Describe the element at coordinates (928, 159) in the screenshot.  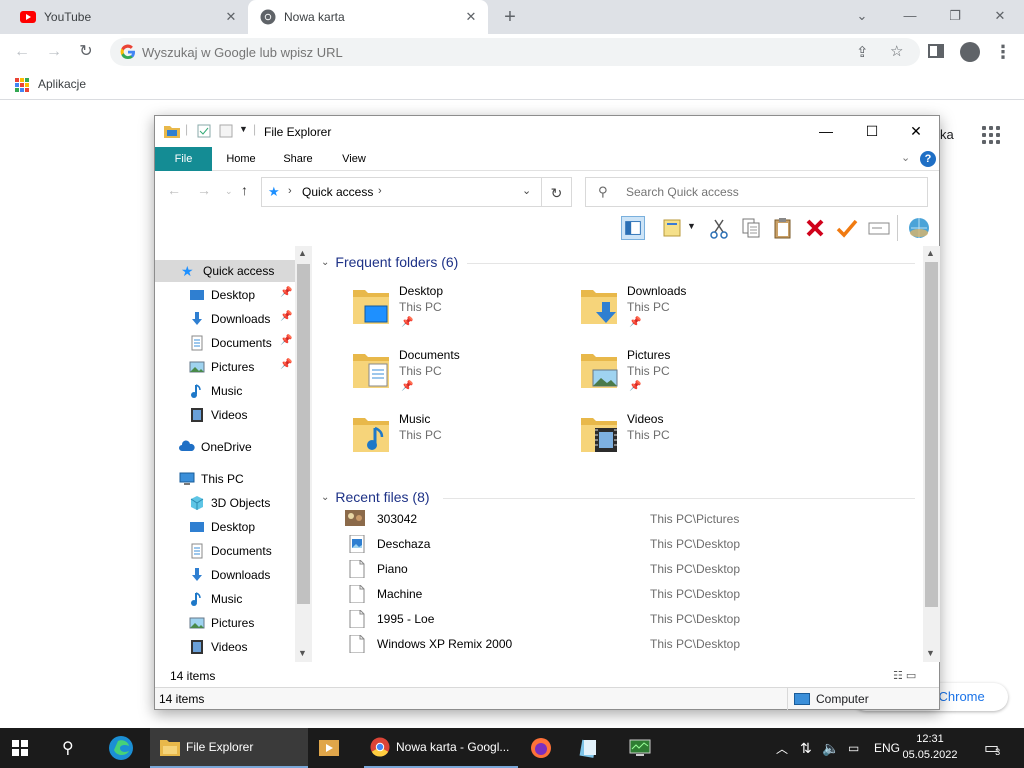
I see `help-icon: ?` at that location.